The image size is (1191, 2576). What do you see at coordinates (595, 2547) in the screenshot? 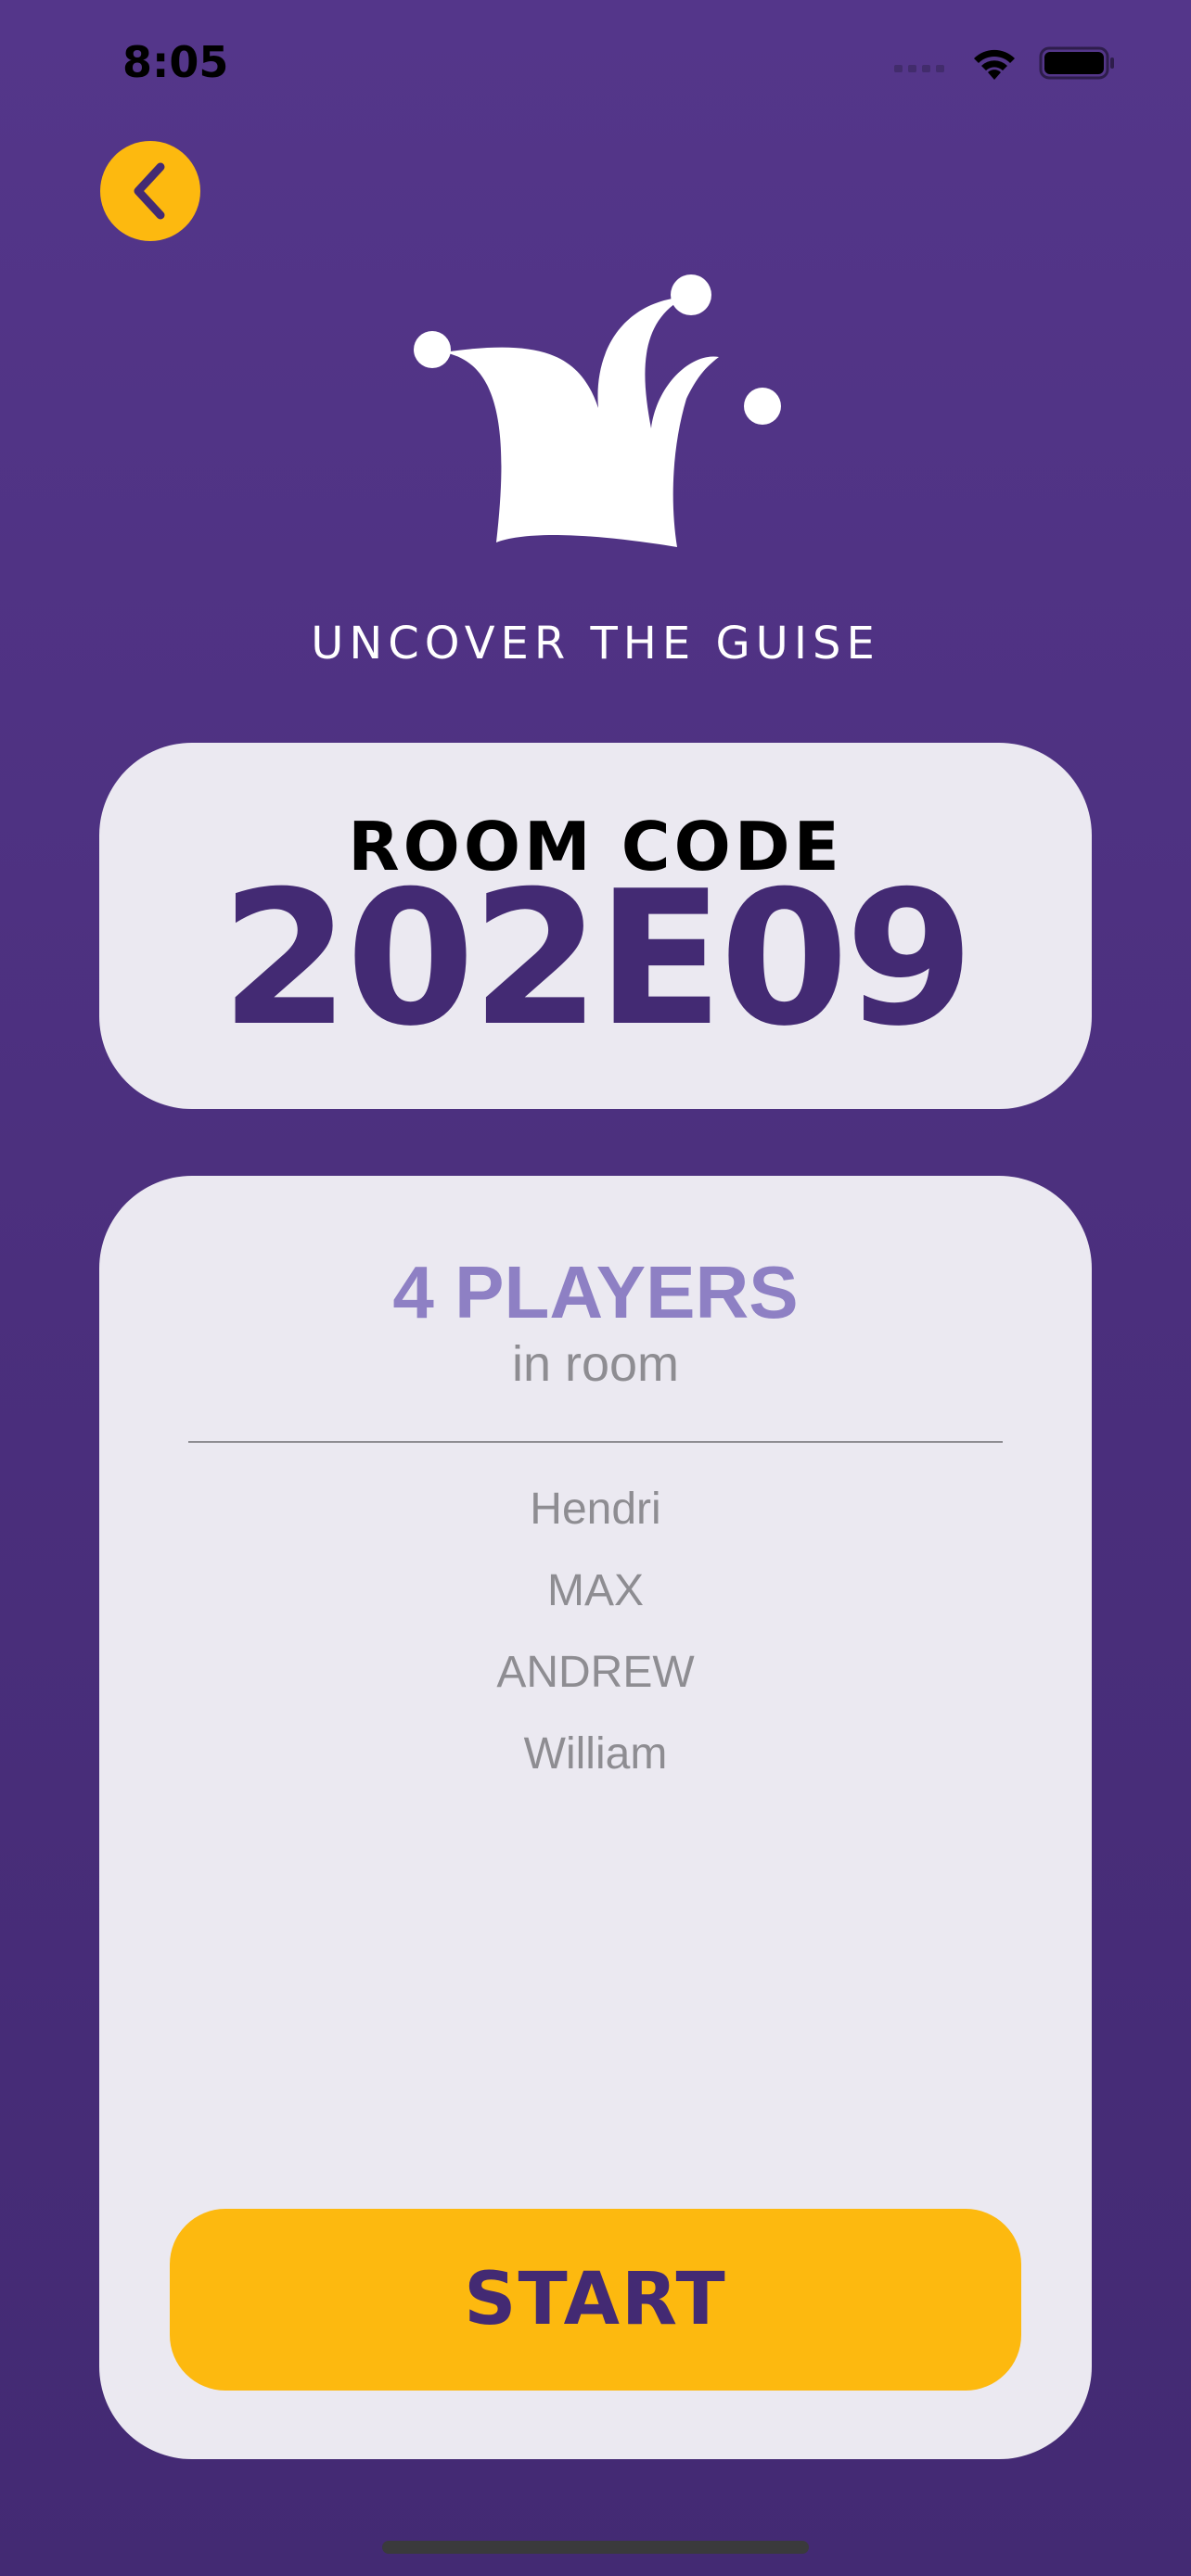
I see `home-indicator` at bounding box center [595, 2547].